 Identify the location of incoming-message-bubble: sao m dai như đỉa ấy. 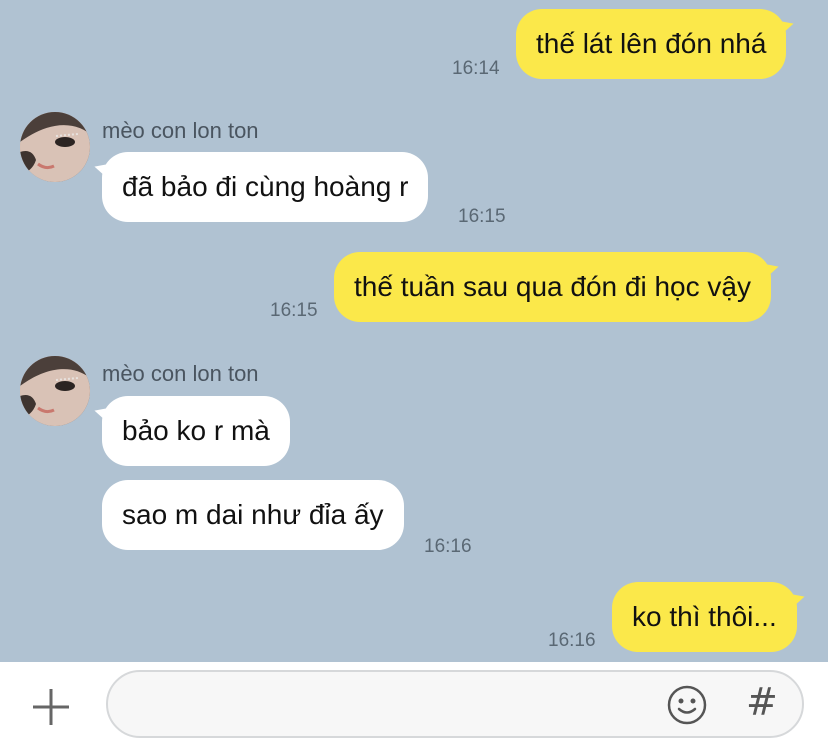
(253, 515).